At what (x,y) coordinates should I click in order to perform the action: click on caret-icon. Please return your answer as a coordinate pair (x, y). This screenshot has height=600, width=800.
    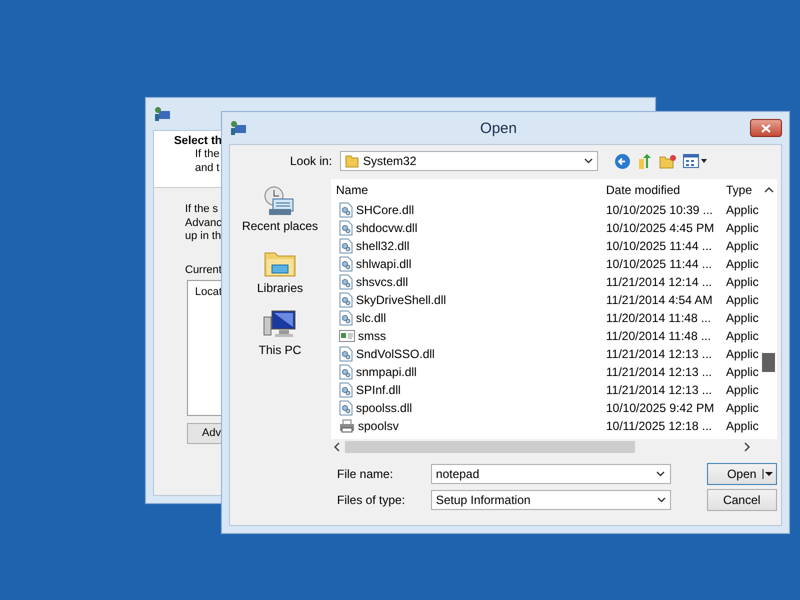
    Looking at the image, I should click on (768, 474).